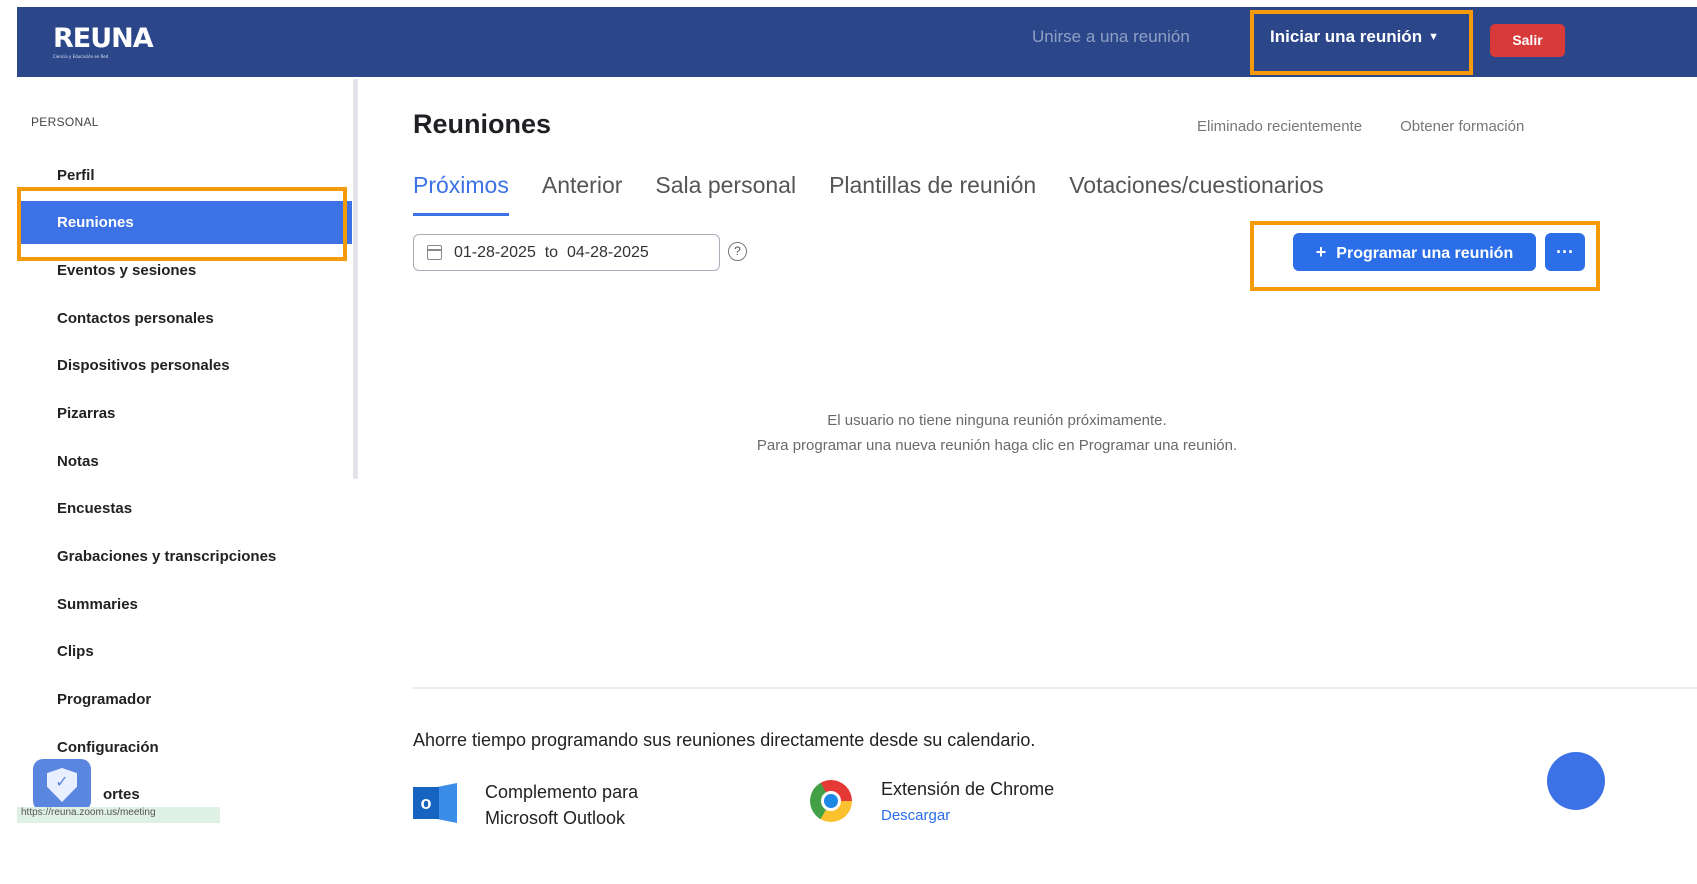  I want to click on sidebar-scrollbar, so click(355, 279).